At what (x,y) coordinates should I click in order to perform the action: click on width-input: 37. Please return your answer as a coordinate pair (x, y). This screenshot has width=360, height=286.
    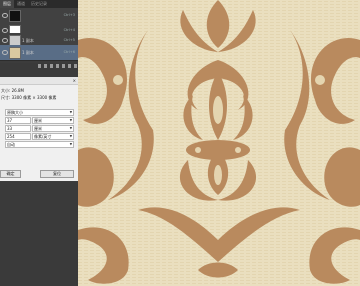
    Looking at the image, I should click on (18, 120).